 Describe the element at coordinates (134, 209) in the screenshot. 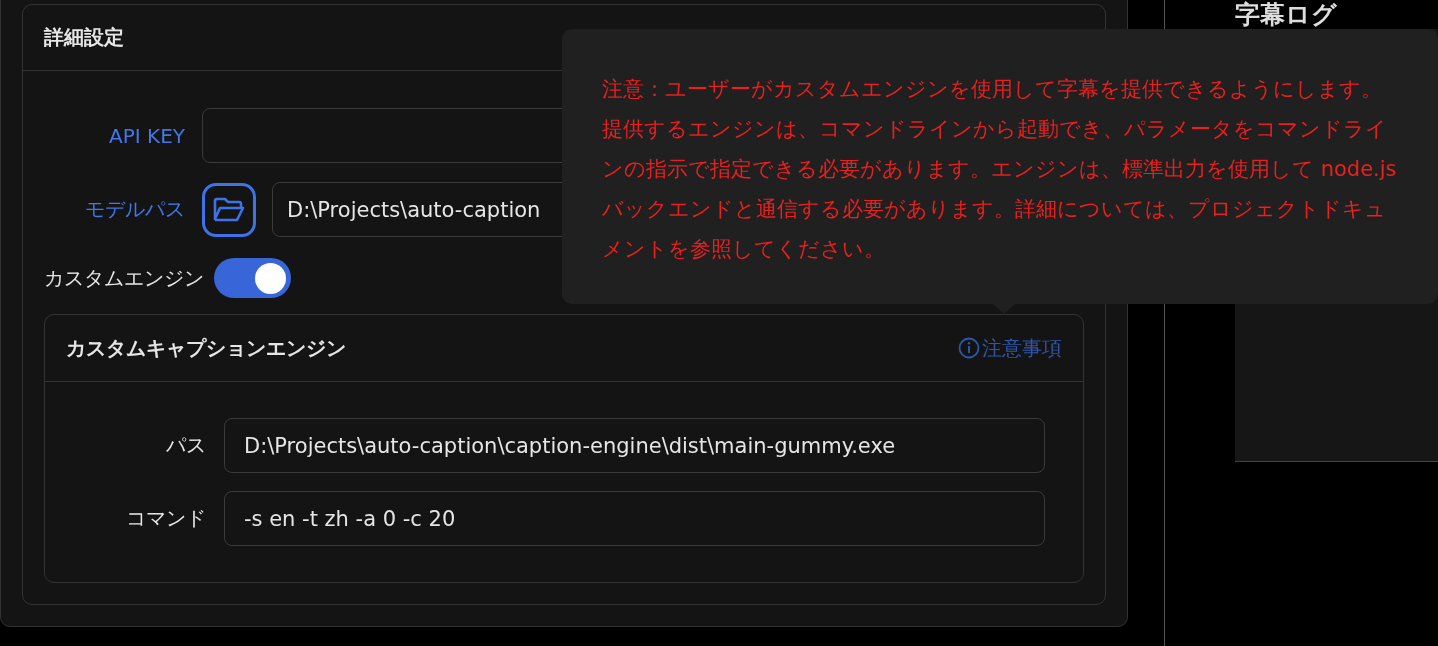

I see `field-label: モデルパス` at that location.